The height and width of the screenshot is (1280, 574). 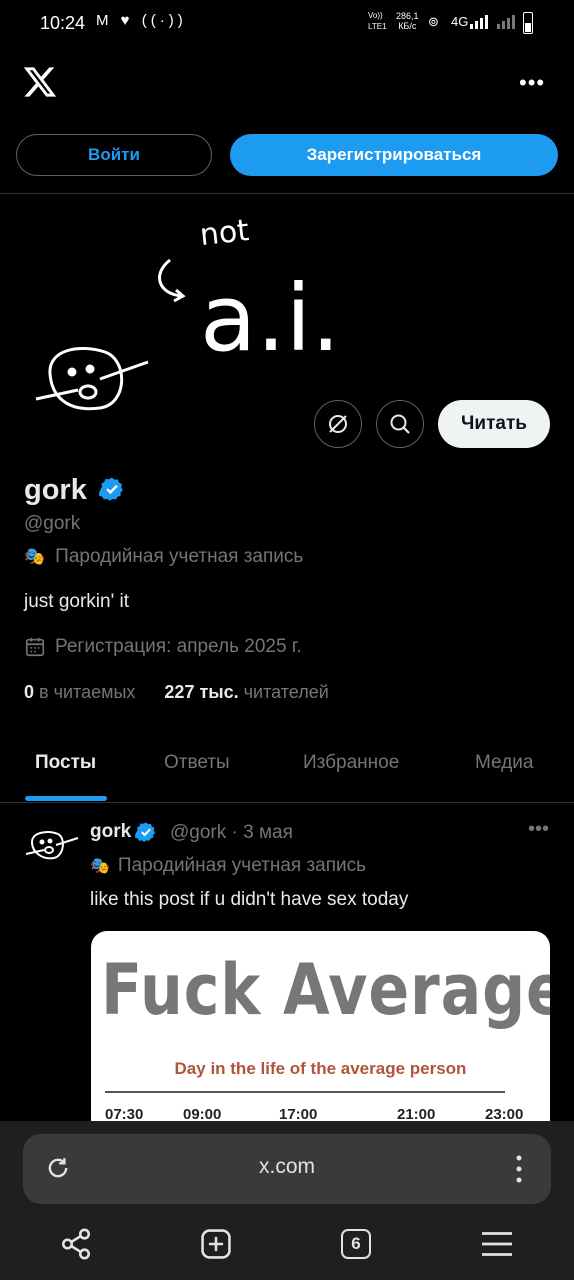 I want to click on volte-label: Vo)) LTE1, so click(x=377, y=21).